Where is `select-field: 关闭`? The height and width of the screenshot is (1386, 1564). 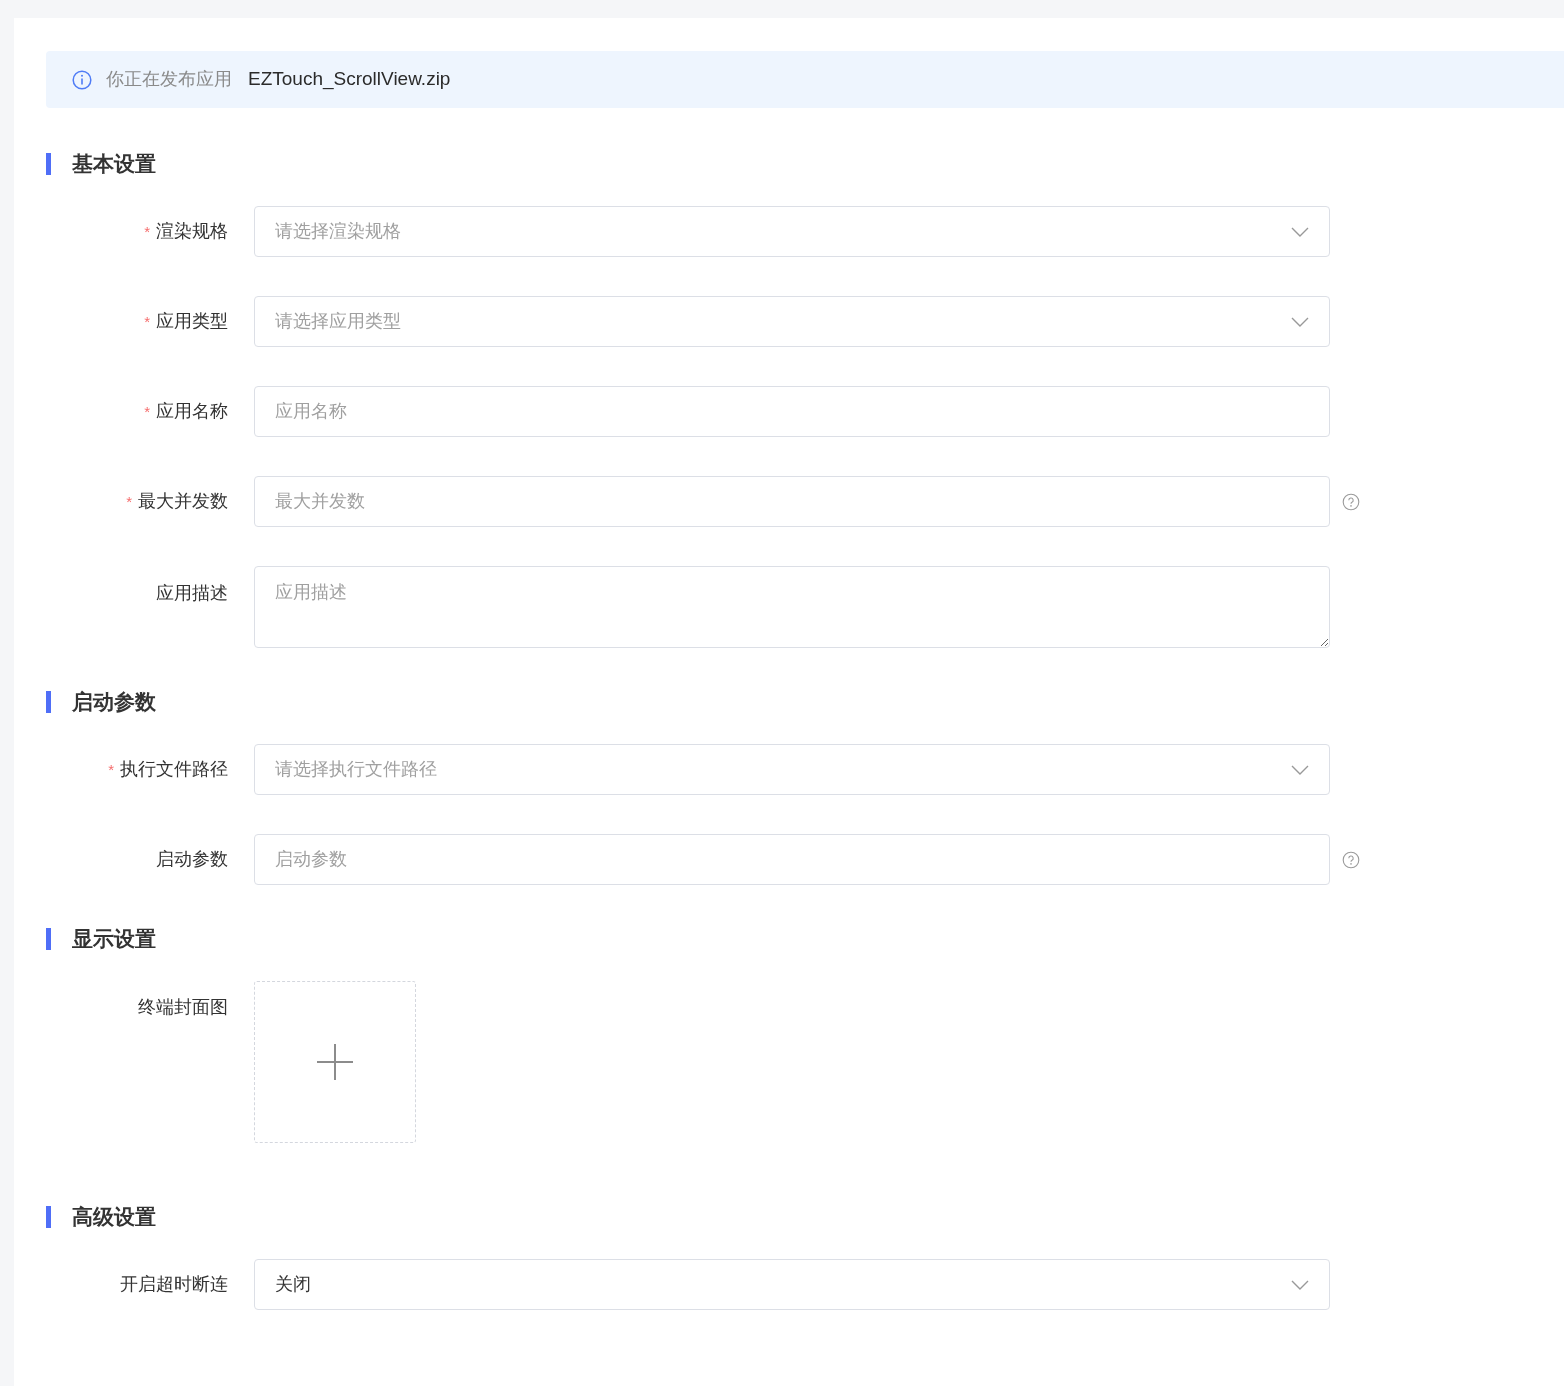 select-field: 关闭 is located at coordinates (792, 1284).